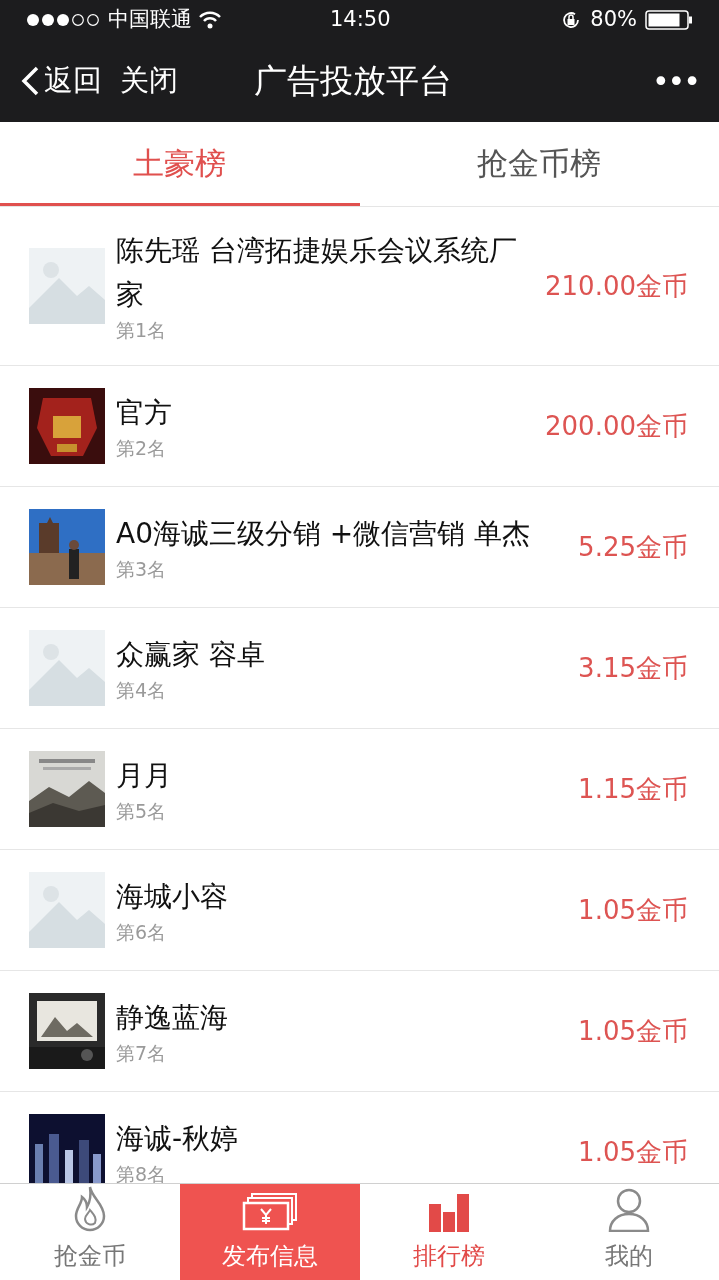  Describe the element at coordinates (210, 20) in the screenshot. I see `wifi-icon` at that location.